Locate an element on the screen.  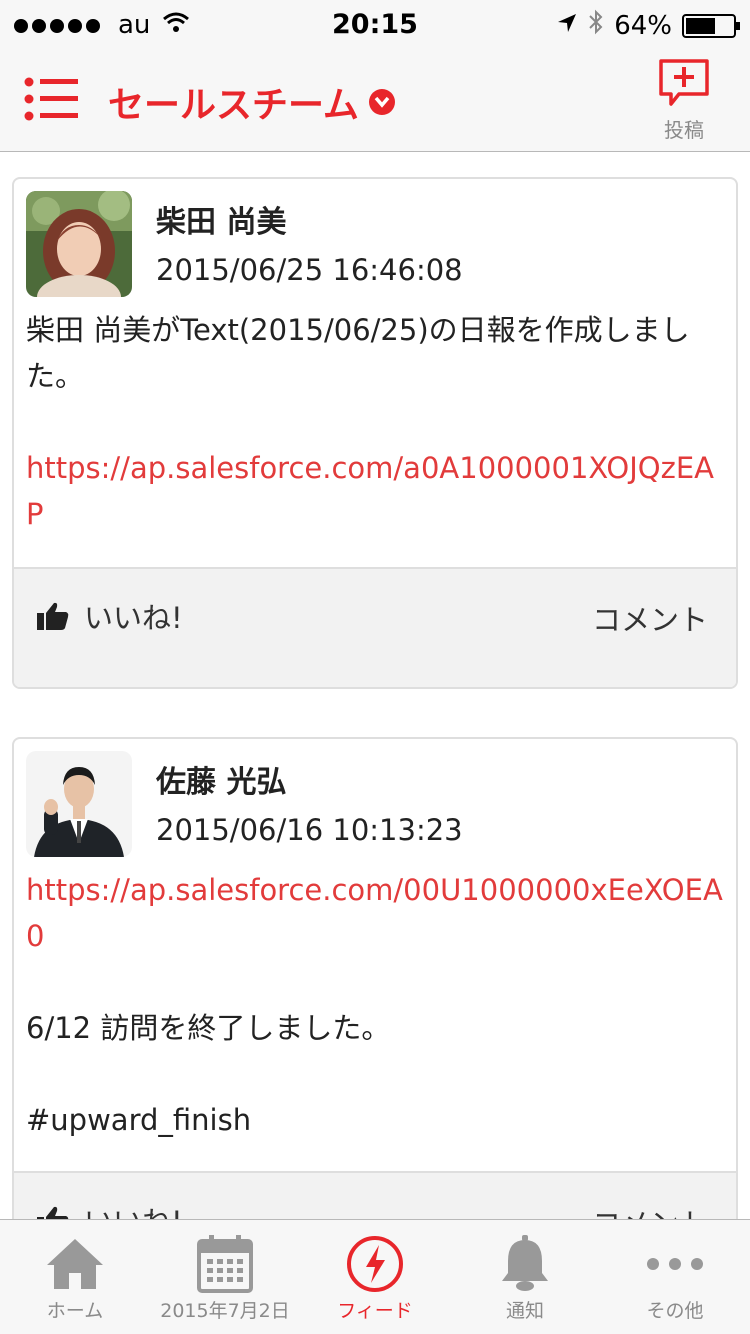
tab-calendar: 2015年7月2日 is located at coordinates (225, 1277).